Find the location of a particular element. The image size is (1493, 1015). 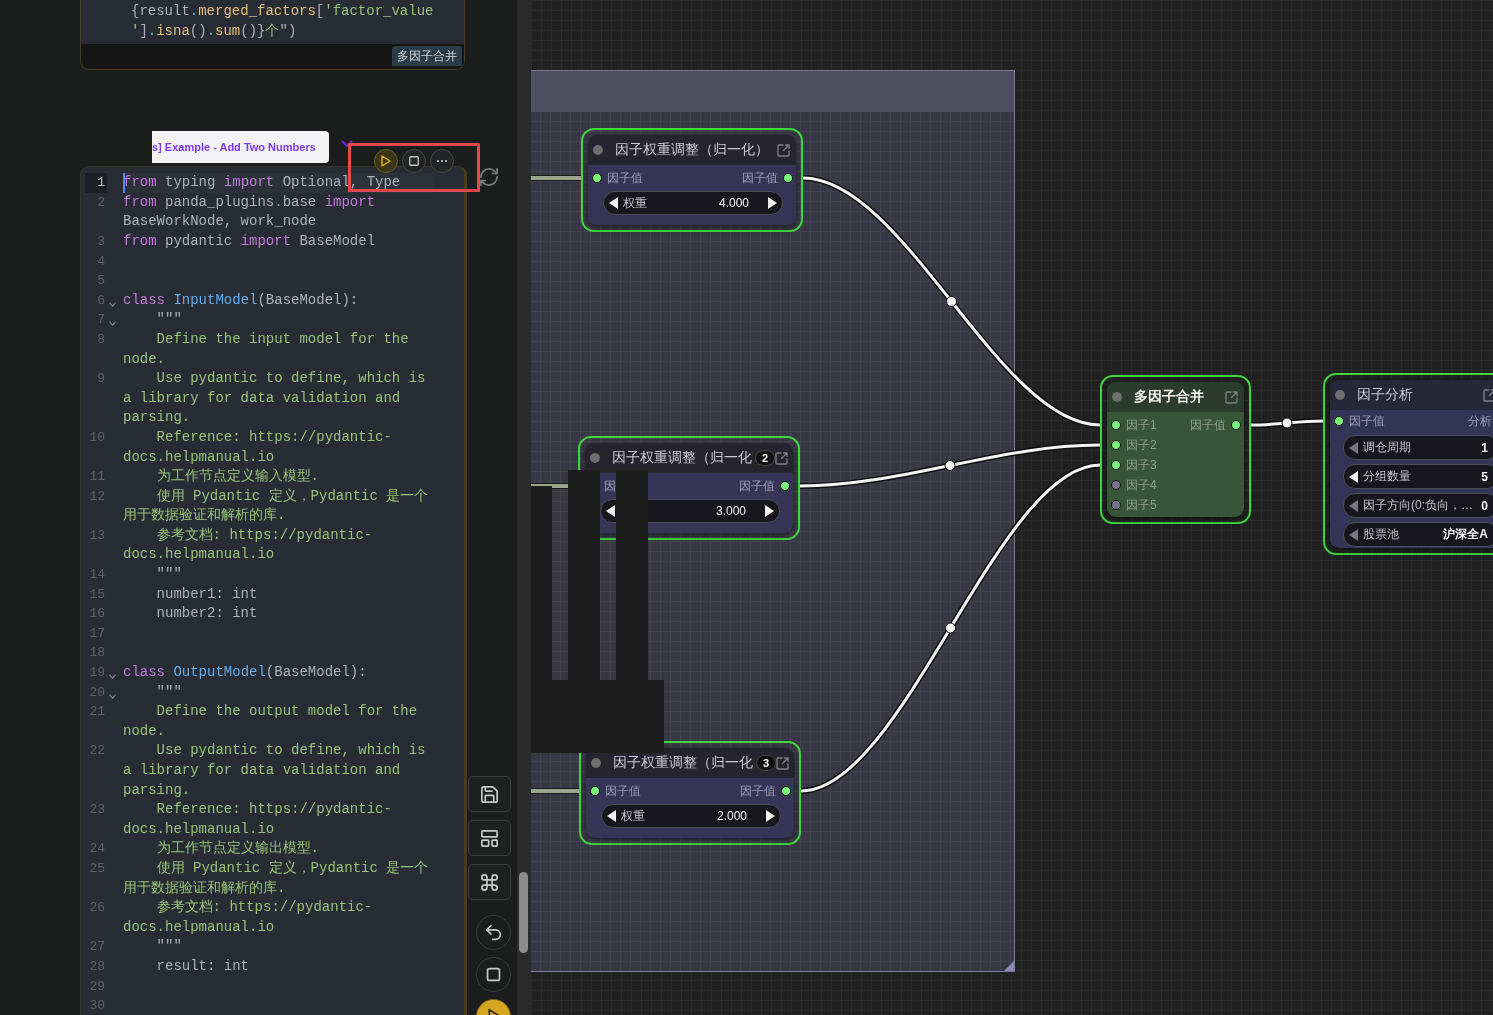

node-card: 因子分析 因子值 分析 调仓周期 1 分组数量 5 因子方向(0:负向，… 0 股票池 沪深全A is located at coordinates (1411, 464).